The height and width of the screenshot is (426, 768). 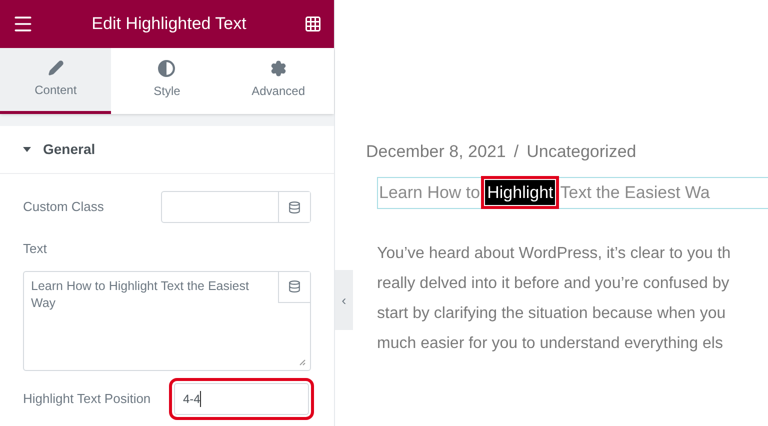 I want to click on panel-tab: Content, so click(x=56, y=81).